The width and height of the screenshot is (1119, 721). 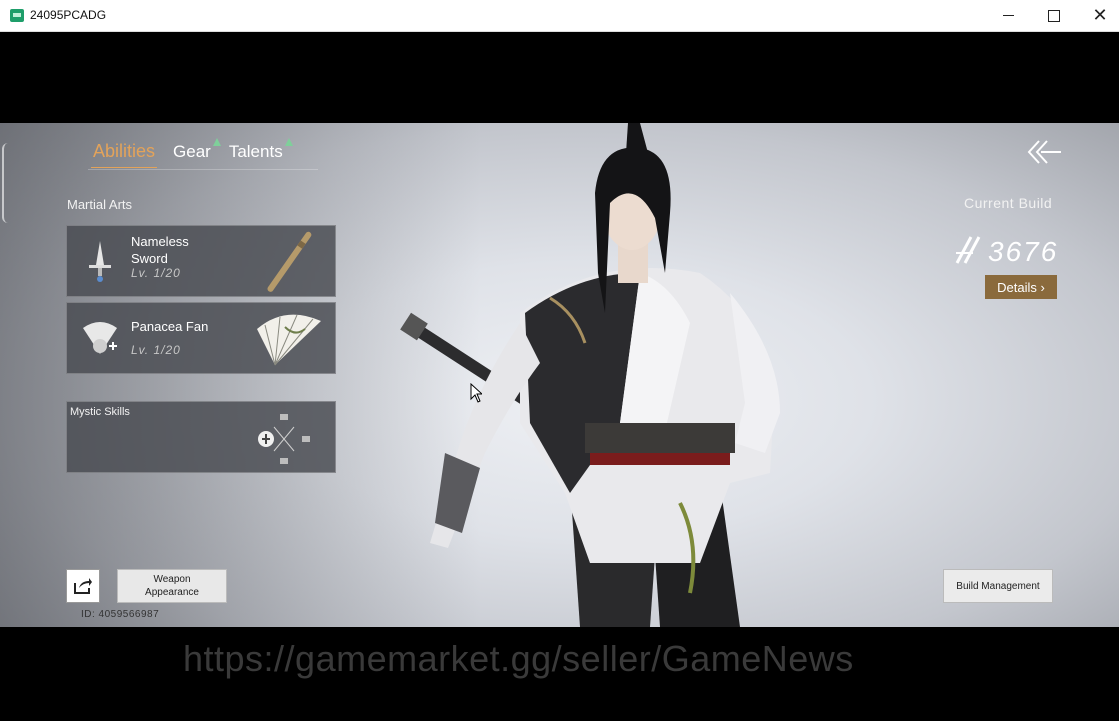 What do you see at coordinates (160, 250) in the screenshot?
I see `martial-art-name: Nameless Sword` at bounding box center [160, 250].